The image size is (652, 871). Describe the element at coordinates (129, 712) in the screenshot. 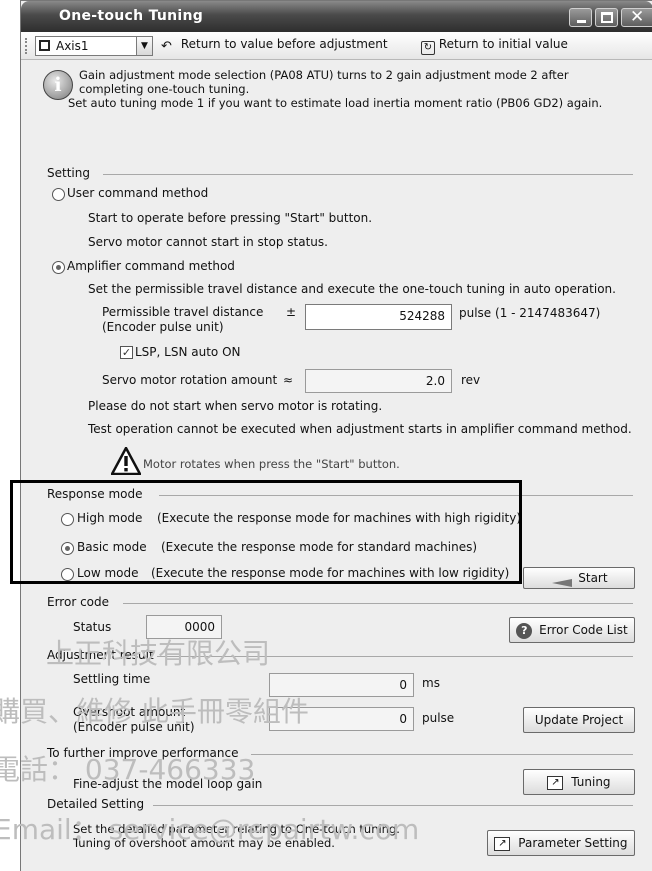

I see `overshoot-label: Overshoot amount` at that location.